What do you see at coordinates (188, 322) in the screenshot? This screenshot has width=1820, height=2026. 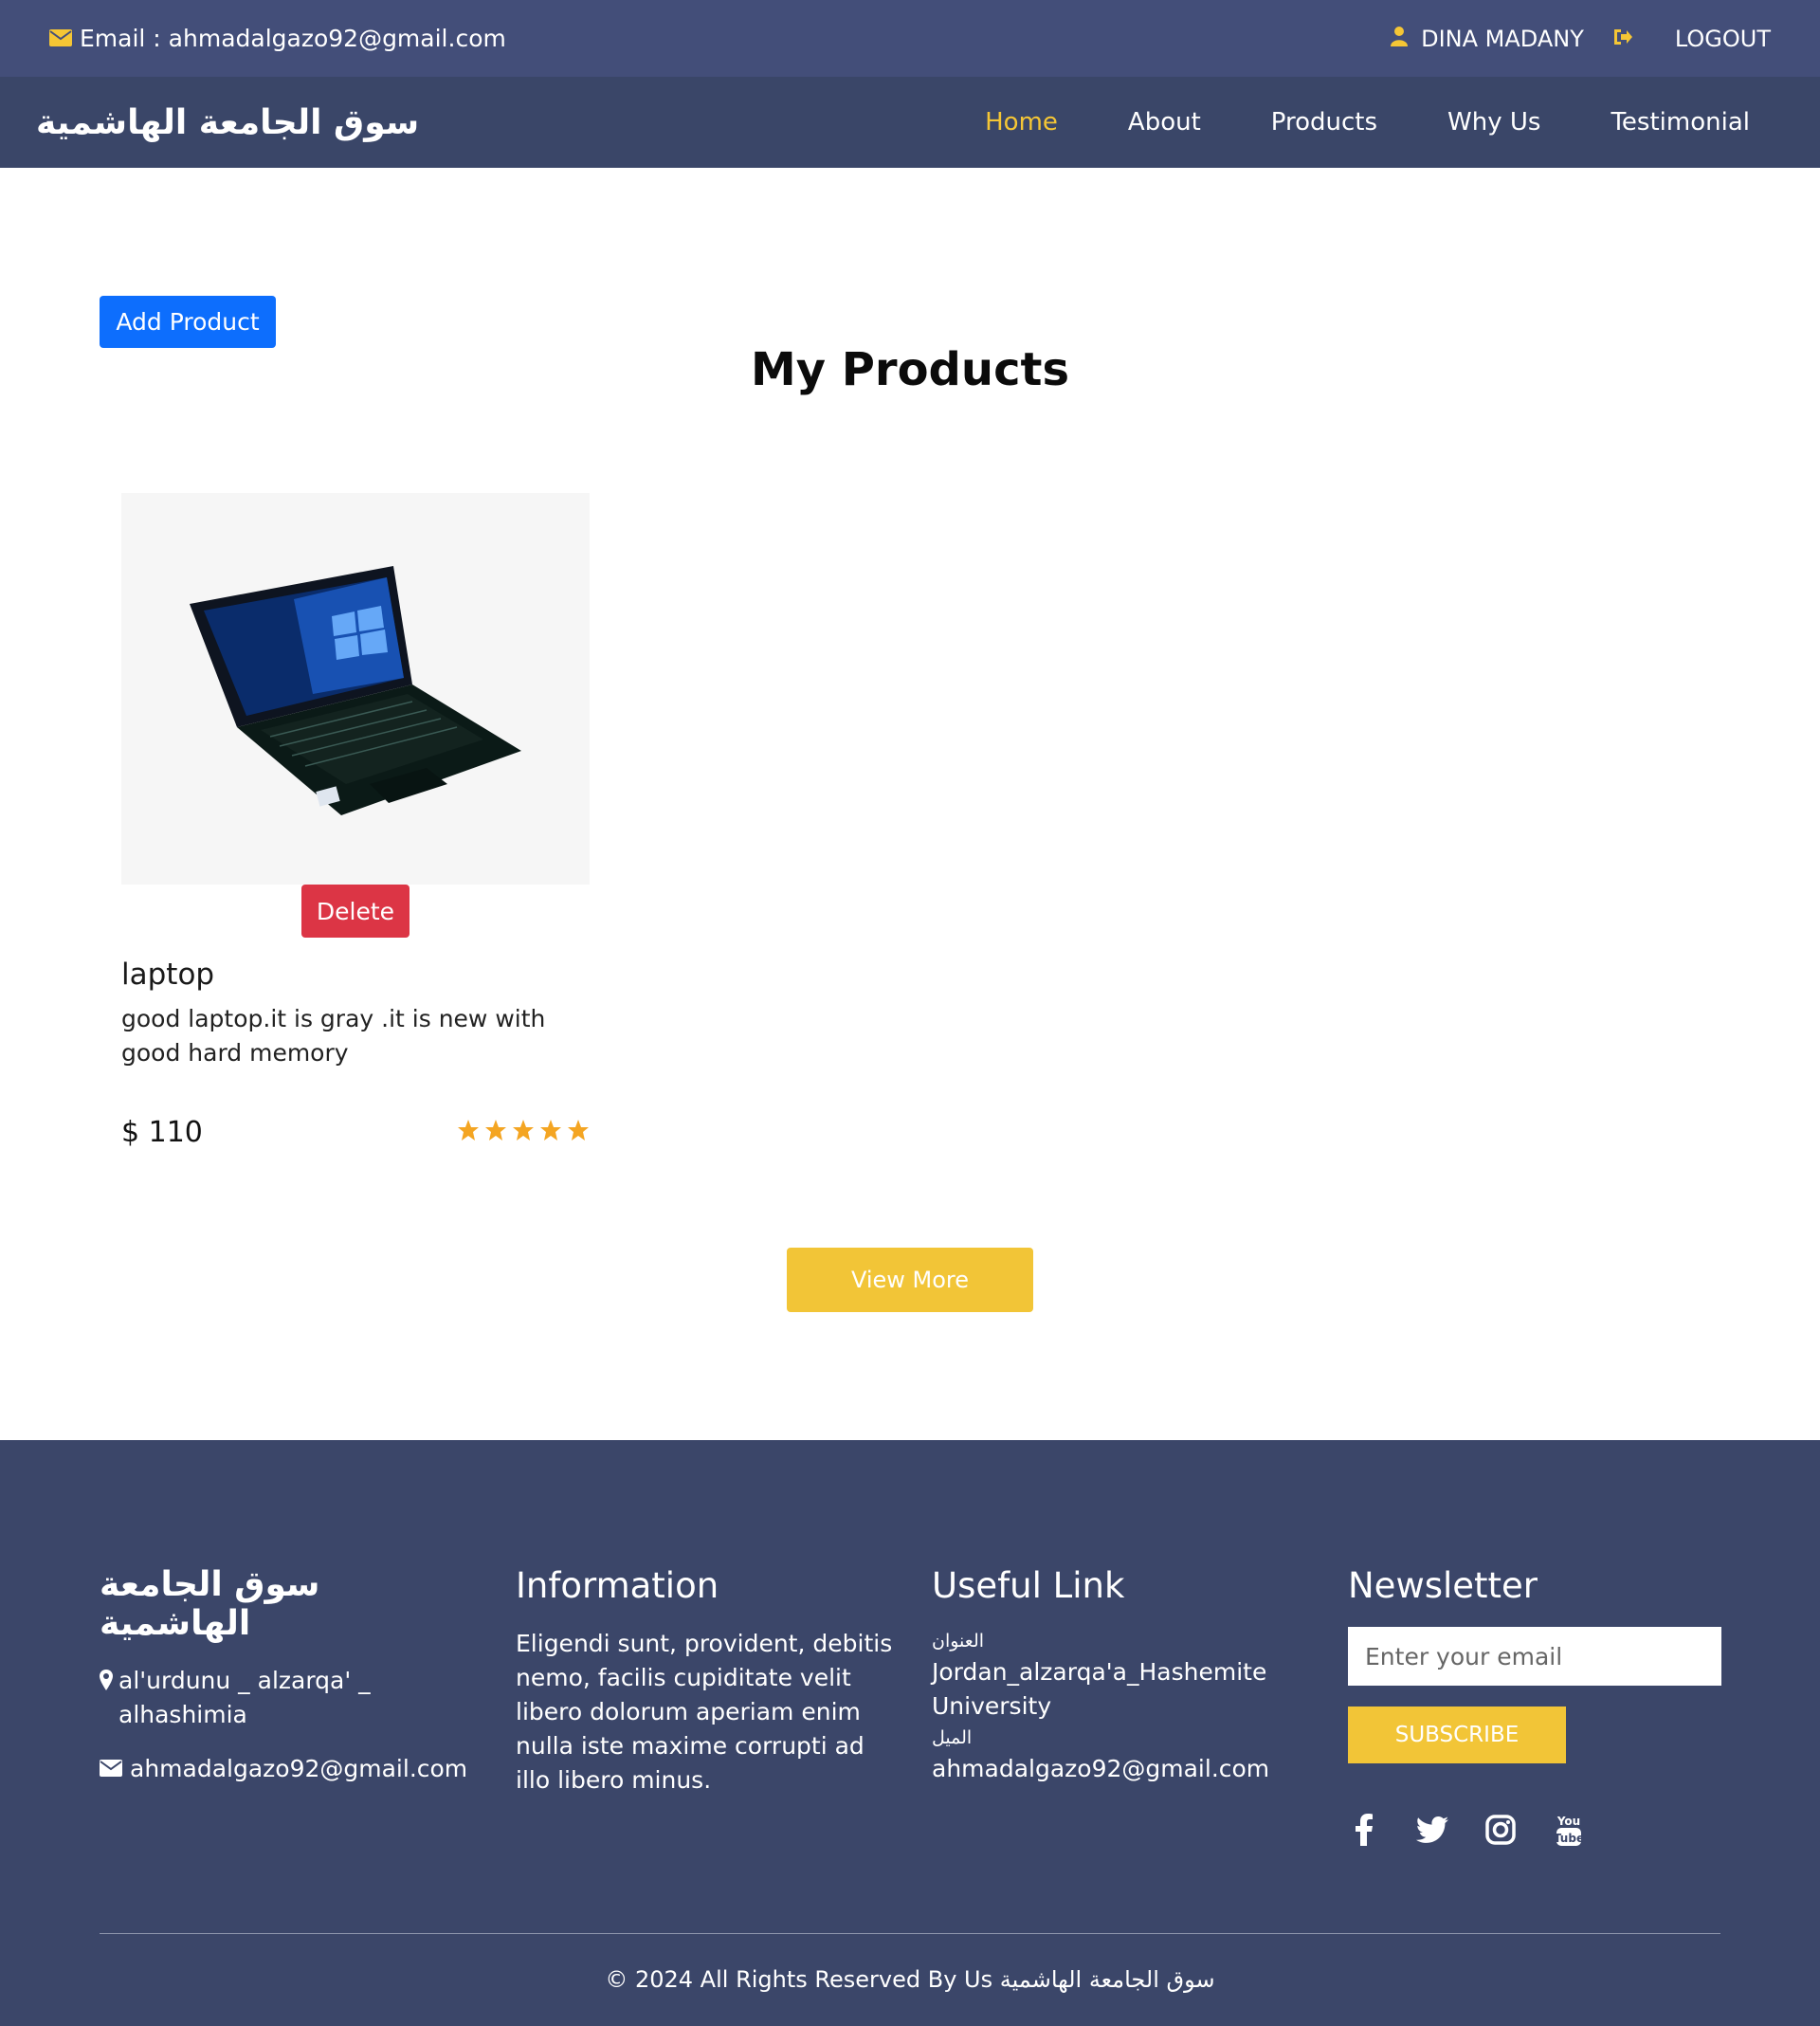 I see `add-product-button: Add Product` at bounding box center [188, 322].